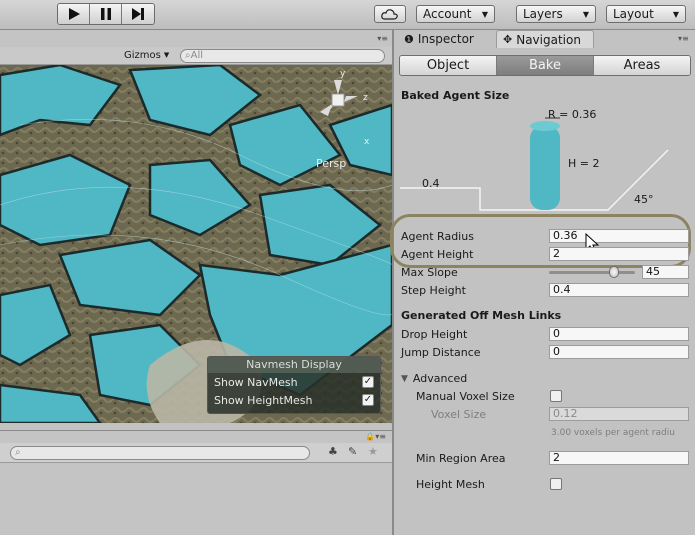 The height and width of the screenshot is (535, 695). What do you see at coordinates (343, 74) in the screenshot?
I see `svg-text: y` at bounding box center [343, 74].